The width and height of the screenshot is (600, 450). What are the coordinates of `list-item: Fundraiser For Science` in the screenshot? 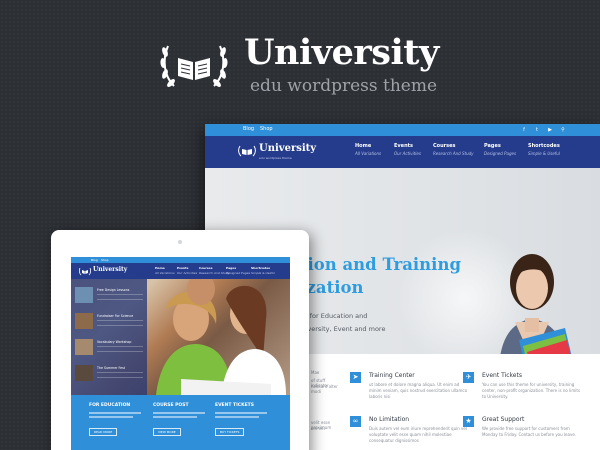 It's located at (111, 324).